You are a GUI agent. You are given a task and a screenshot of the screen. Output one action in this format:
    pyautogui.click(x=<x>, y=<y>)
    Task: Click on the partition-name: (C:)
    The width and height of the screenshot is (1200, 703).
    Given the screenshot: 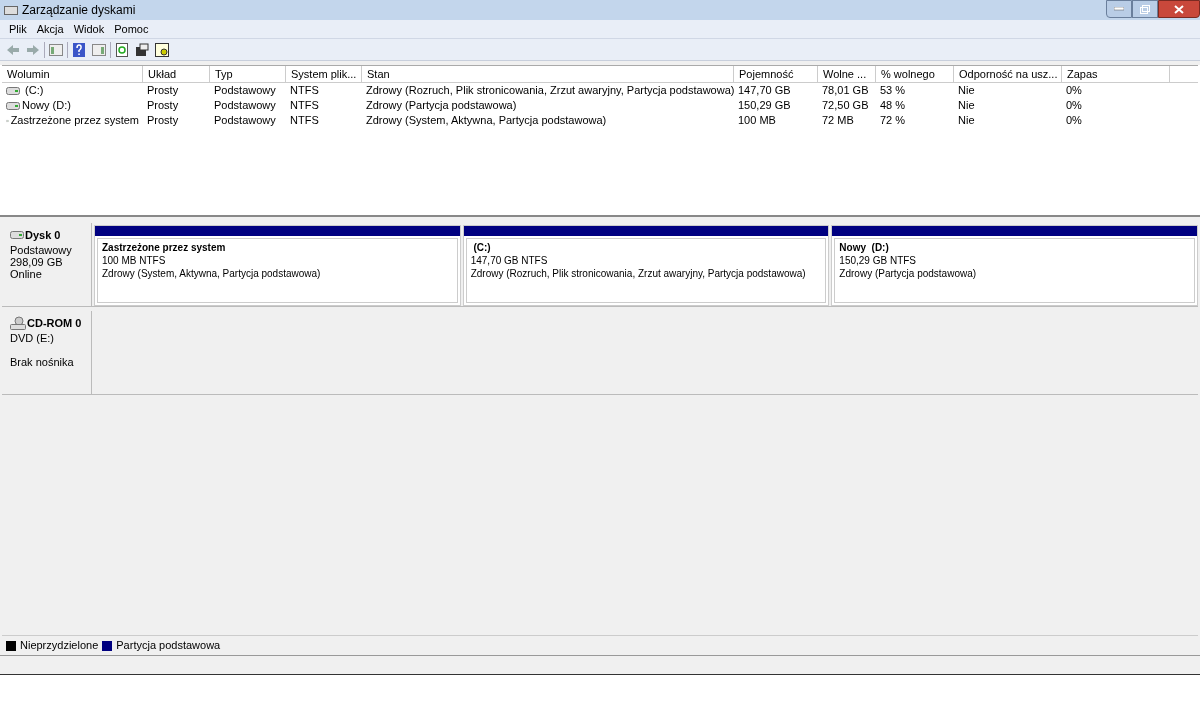 What is the action you would take?
    pyautogui.click(x=482, y=247)
    